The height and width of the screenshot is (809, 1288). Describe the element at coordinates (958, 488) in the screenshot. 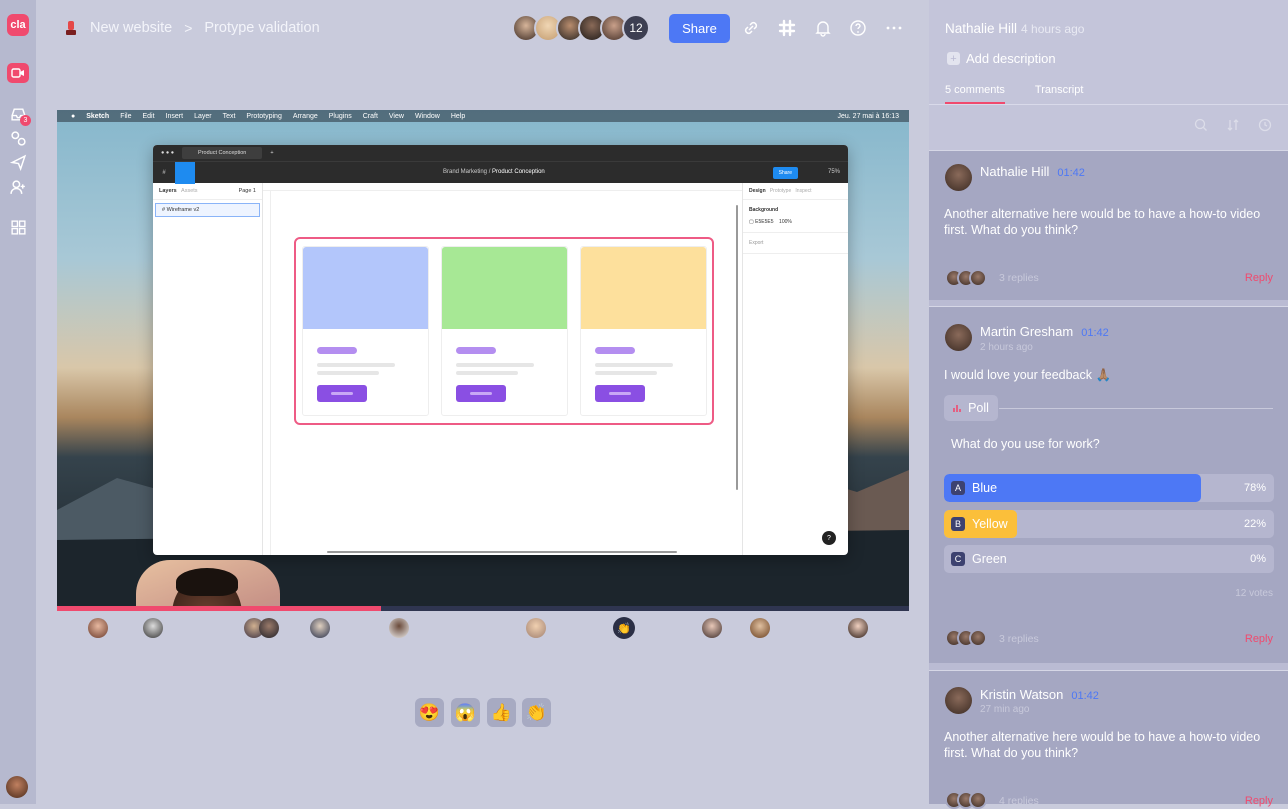

I see `option-letter: A` at that location.